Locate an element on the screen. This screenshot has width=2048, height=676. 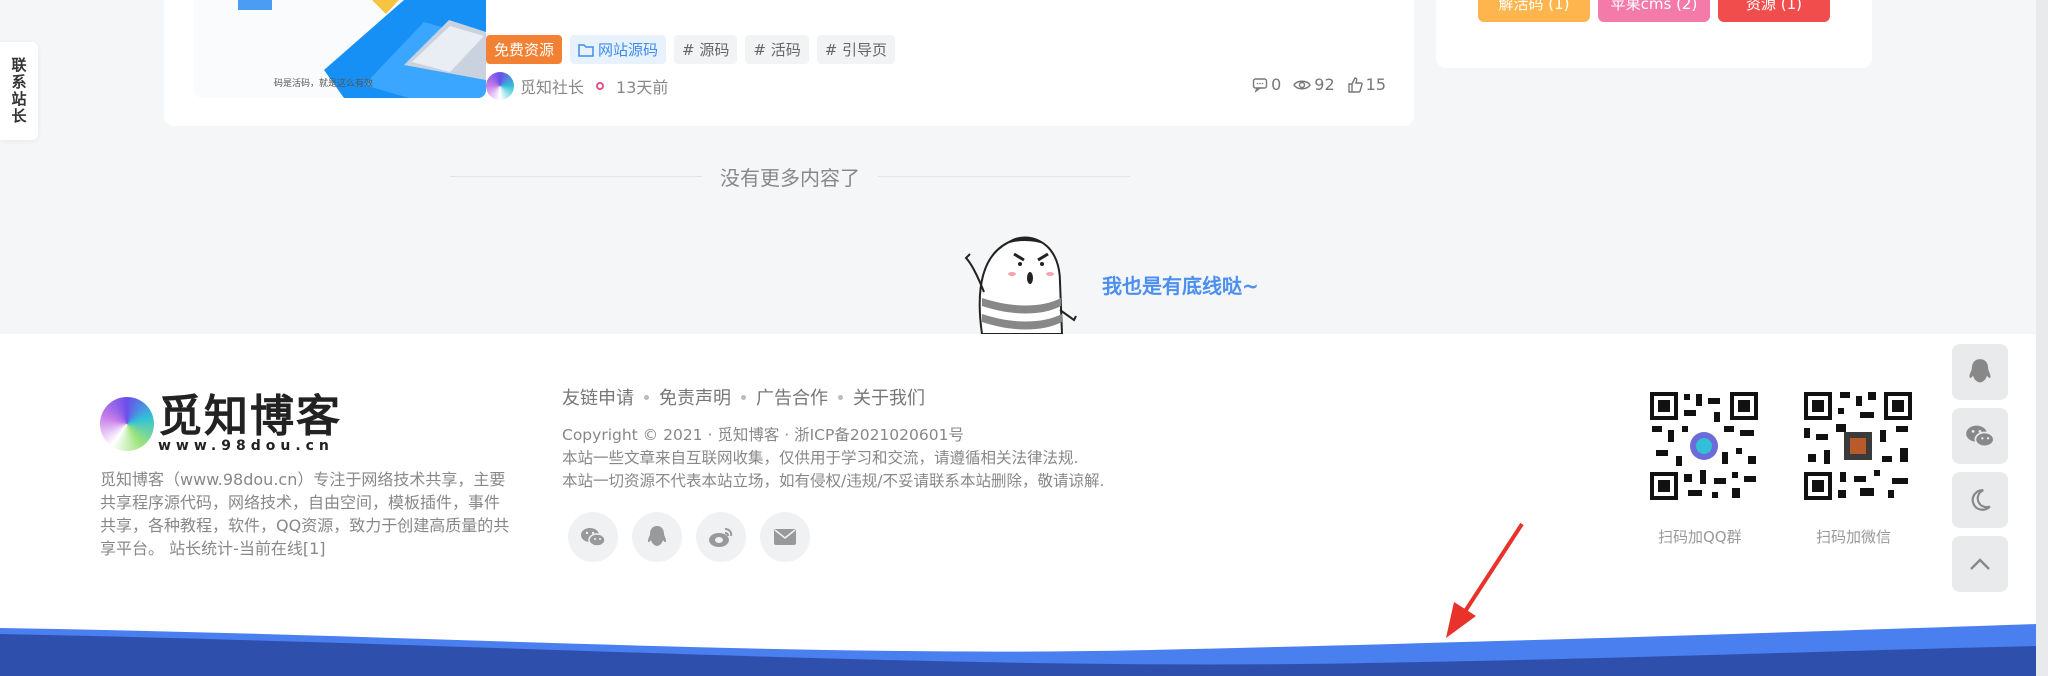
post-thumbnail: 码是活码，就是这么有效 is located at coordinates (340, 49).